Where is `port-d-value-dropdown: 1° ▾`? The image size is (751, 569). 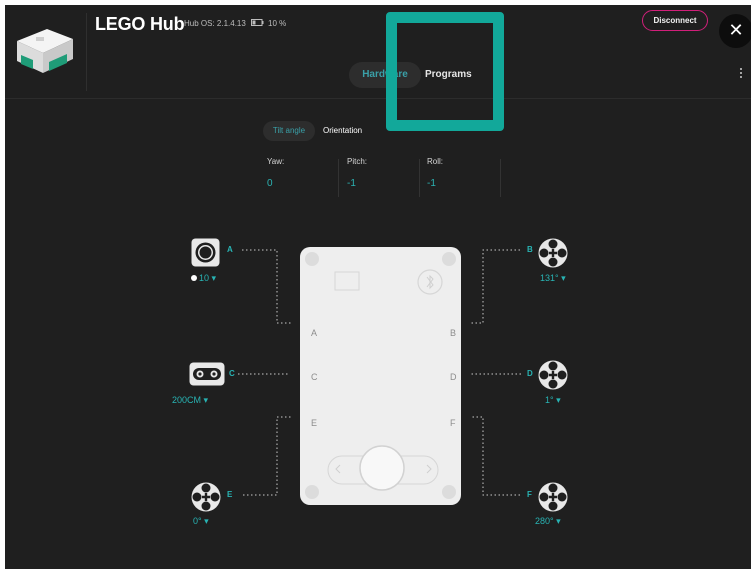
port-d-value-dropdown: 1° ▾ is located at coordinates (553, 400).